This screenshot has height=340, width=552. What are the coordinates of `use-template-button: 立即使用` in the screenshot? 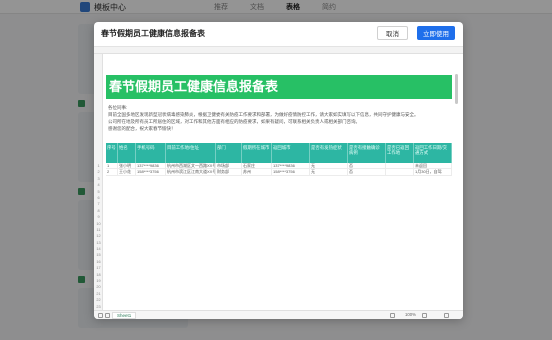 It's located at (436, 33).